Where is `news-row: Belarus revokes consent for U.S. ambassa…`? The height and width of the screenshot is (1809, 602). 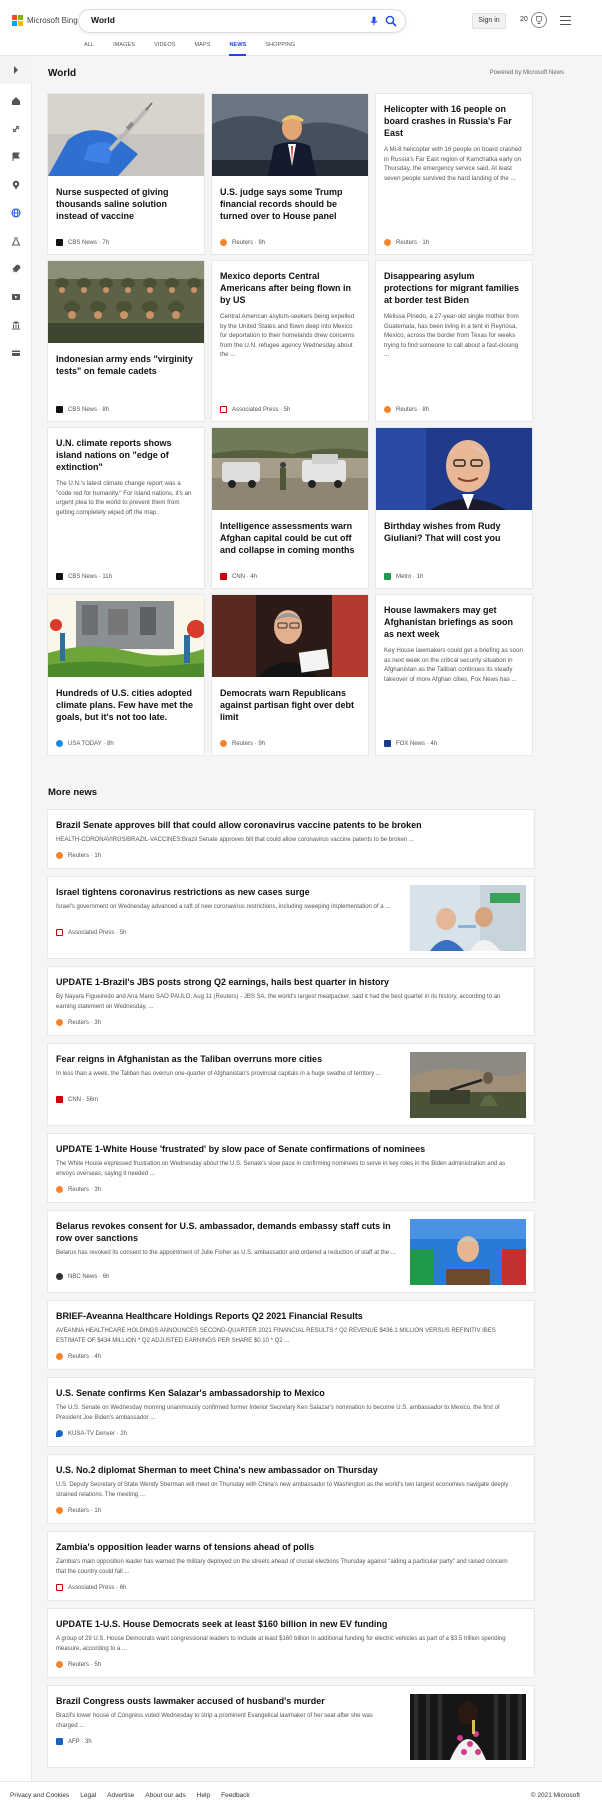
news-row: Belarus revokes consent for U.S. ambassa… is located at coordinates (291, 1251).